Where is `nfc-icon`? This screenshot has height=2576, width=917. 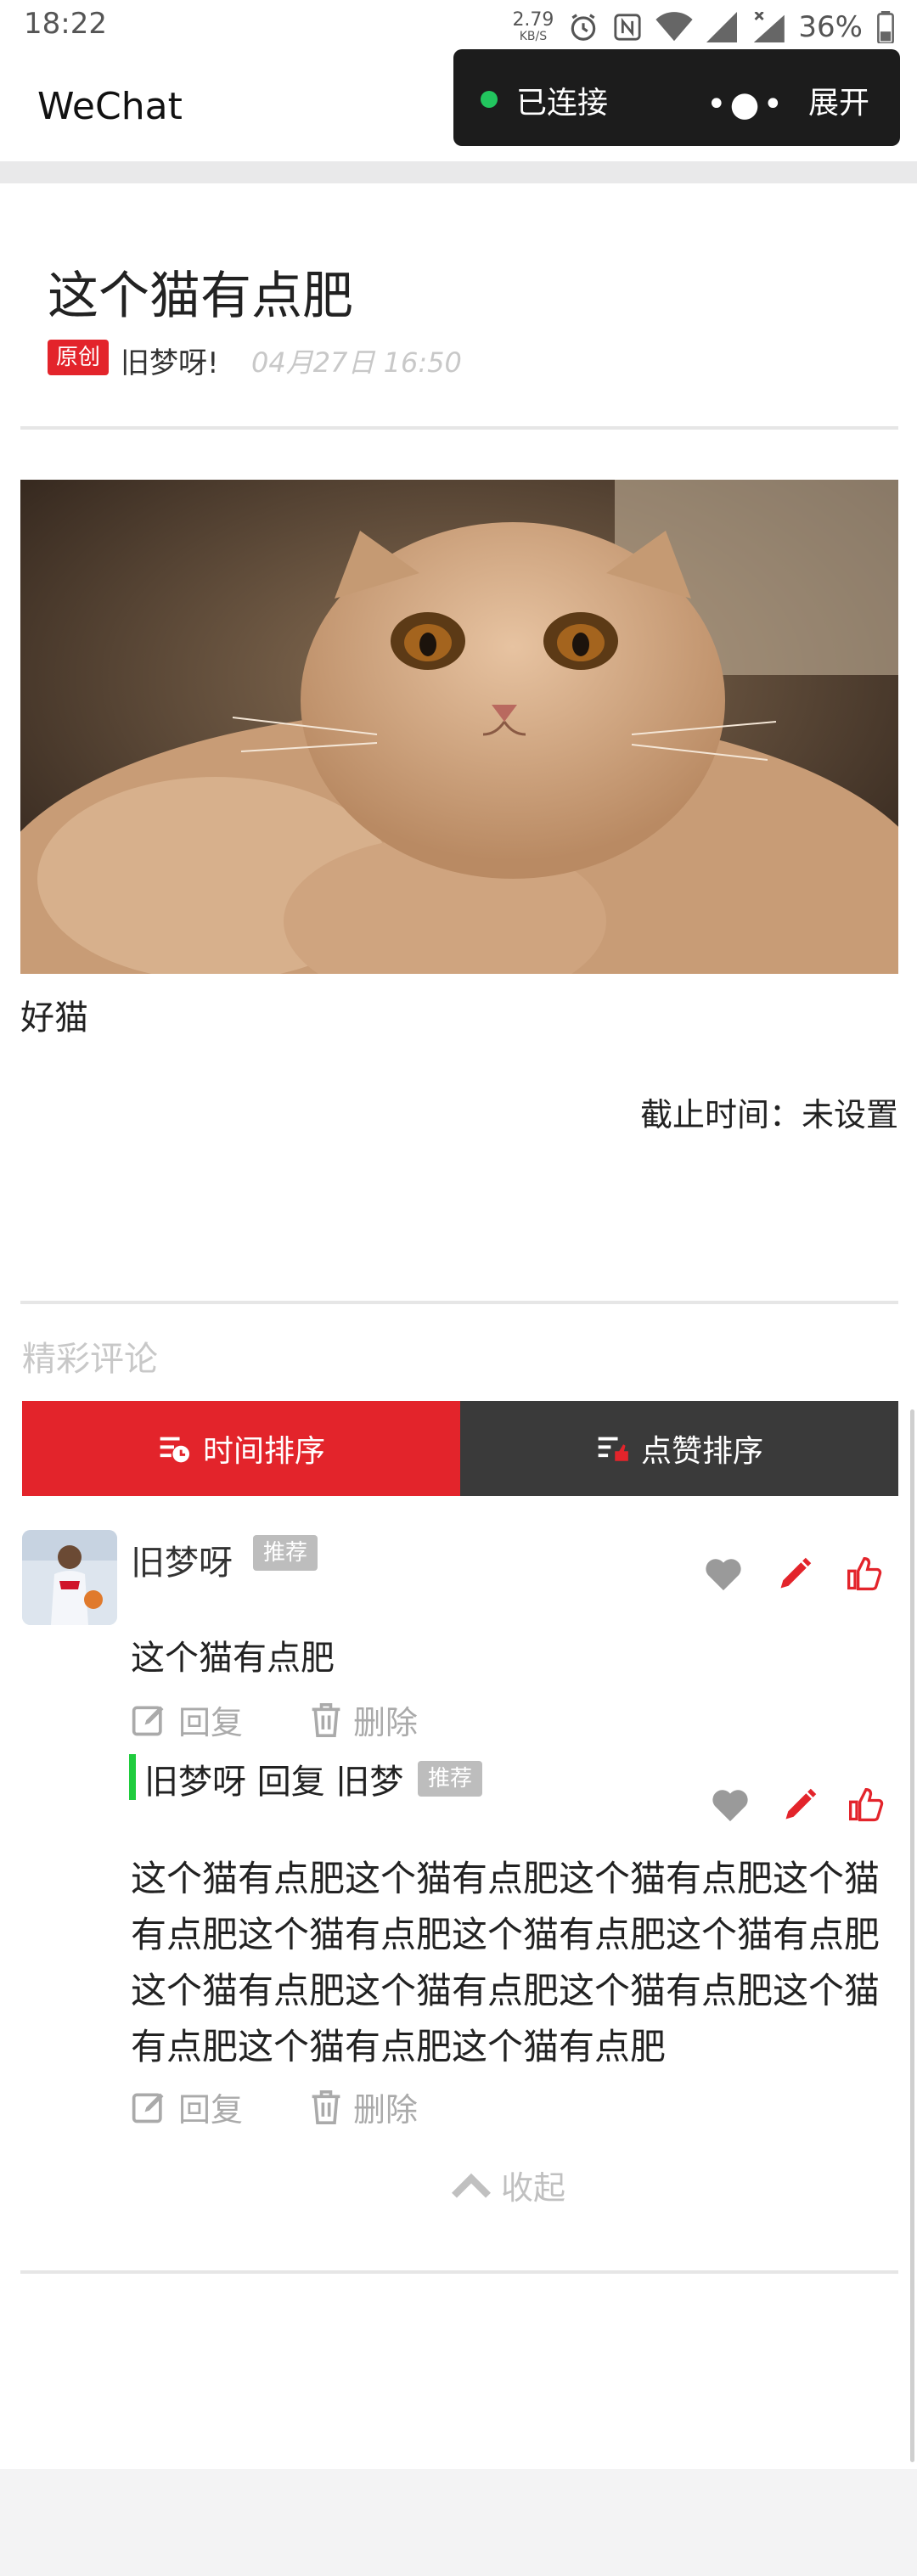
nfc-icon is located at coordinates (628, 28).